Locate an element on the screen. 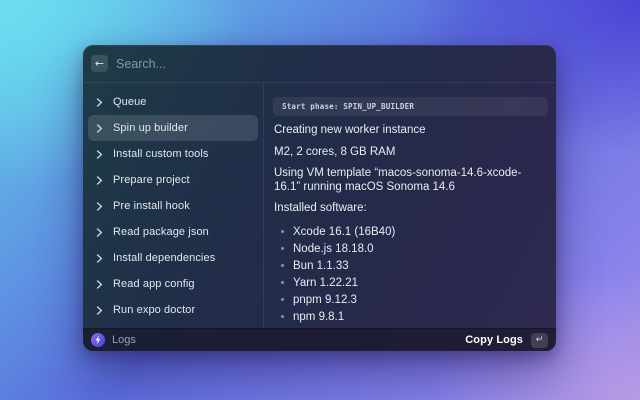  phase-banner: Start phase: SPIN_UP_BUILDER is located at coordinates (410, 106).